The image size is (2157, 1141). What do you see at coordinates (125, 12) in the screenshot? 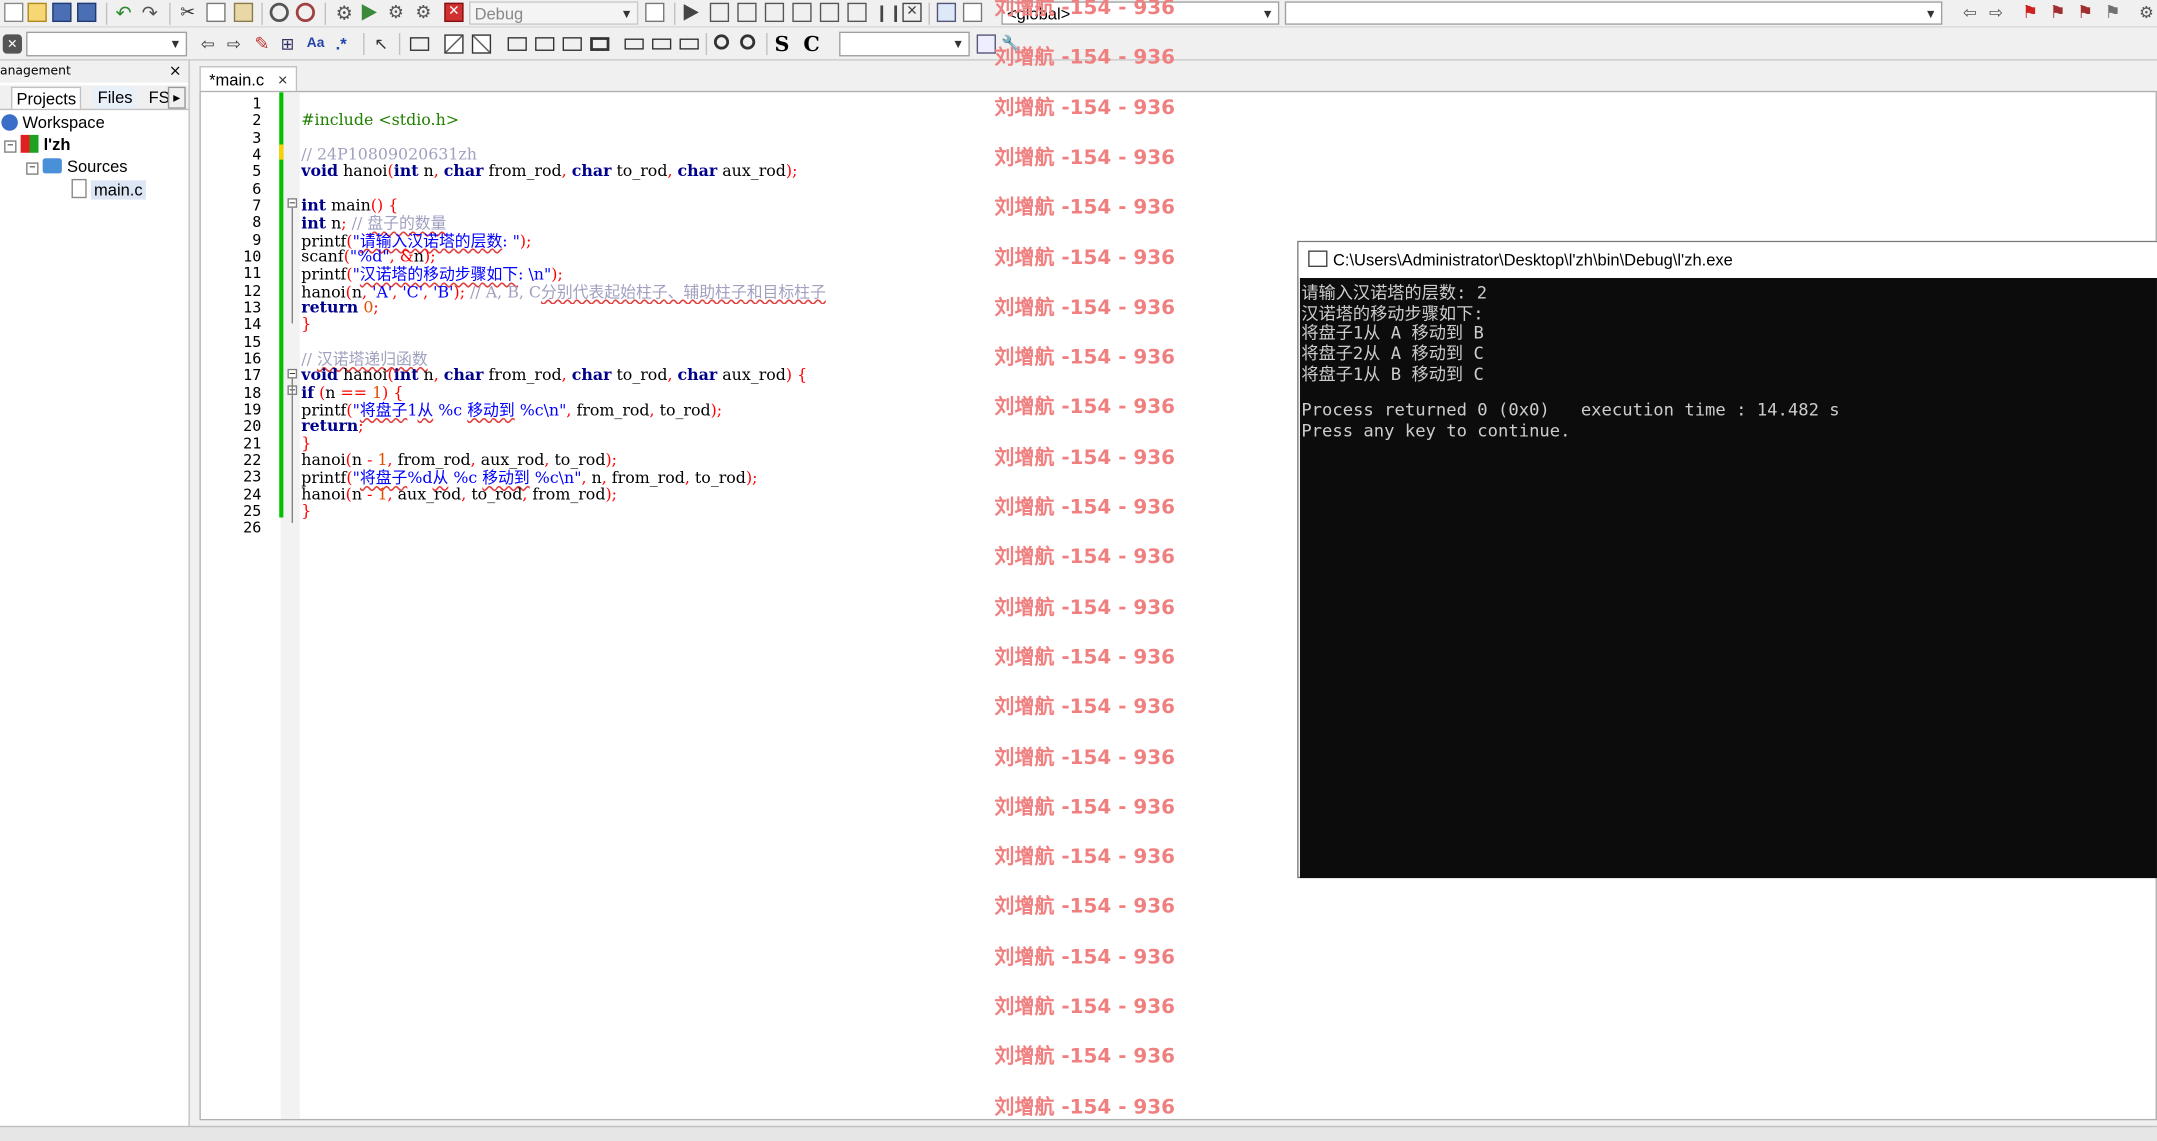
I see `undo-icon: ↶` at bounding box center [125, 12].